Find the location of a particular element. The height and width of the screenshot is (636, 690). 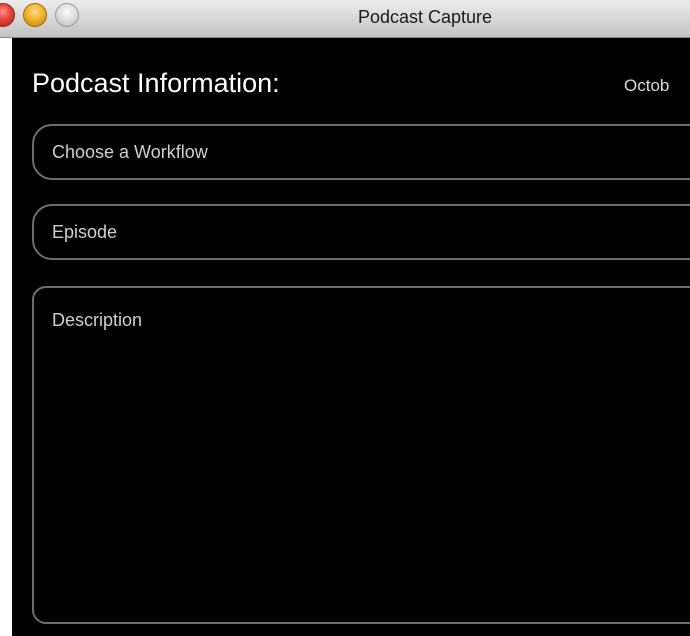

window-title: Podcast Capture is located at coordinates (425, 17).